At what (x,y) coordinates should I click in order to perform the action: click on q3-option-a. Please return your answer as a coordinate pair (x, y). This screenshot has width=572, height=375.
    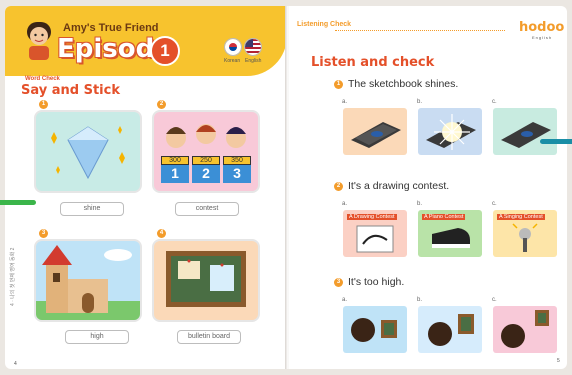
    Looking at the image, I should click on (375, 329).